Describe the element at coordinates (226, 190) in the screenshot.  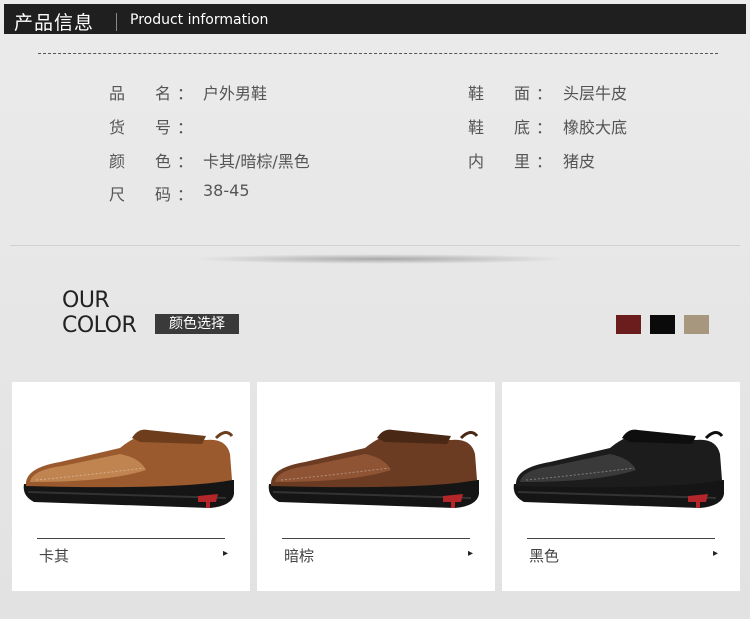
I see `info-value: 38-45` at that location.